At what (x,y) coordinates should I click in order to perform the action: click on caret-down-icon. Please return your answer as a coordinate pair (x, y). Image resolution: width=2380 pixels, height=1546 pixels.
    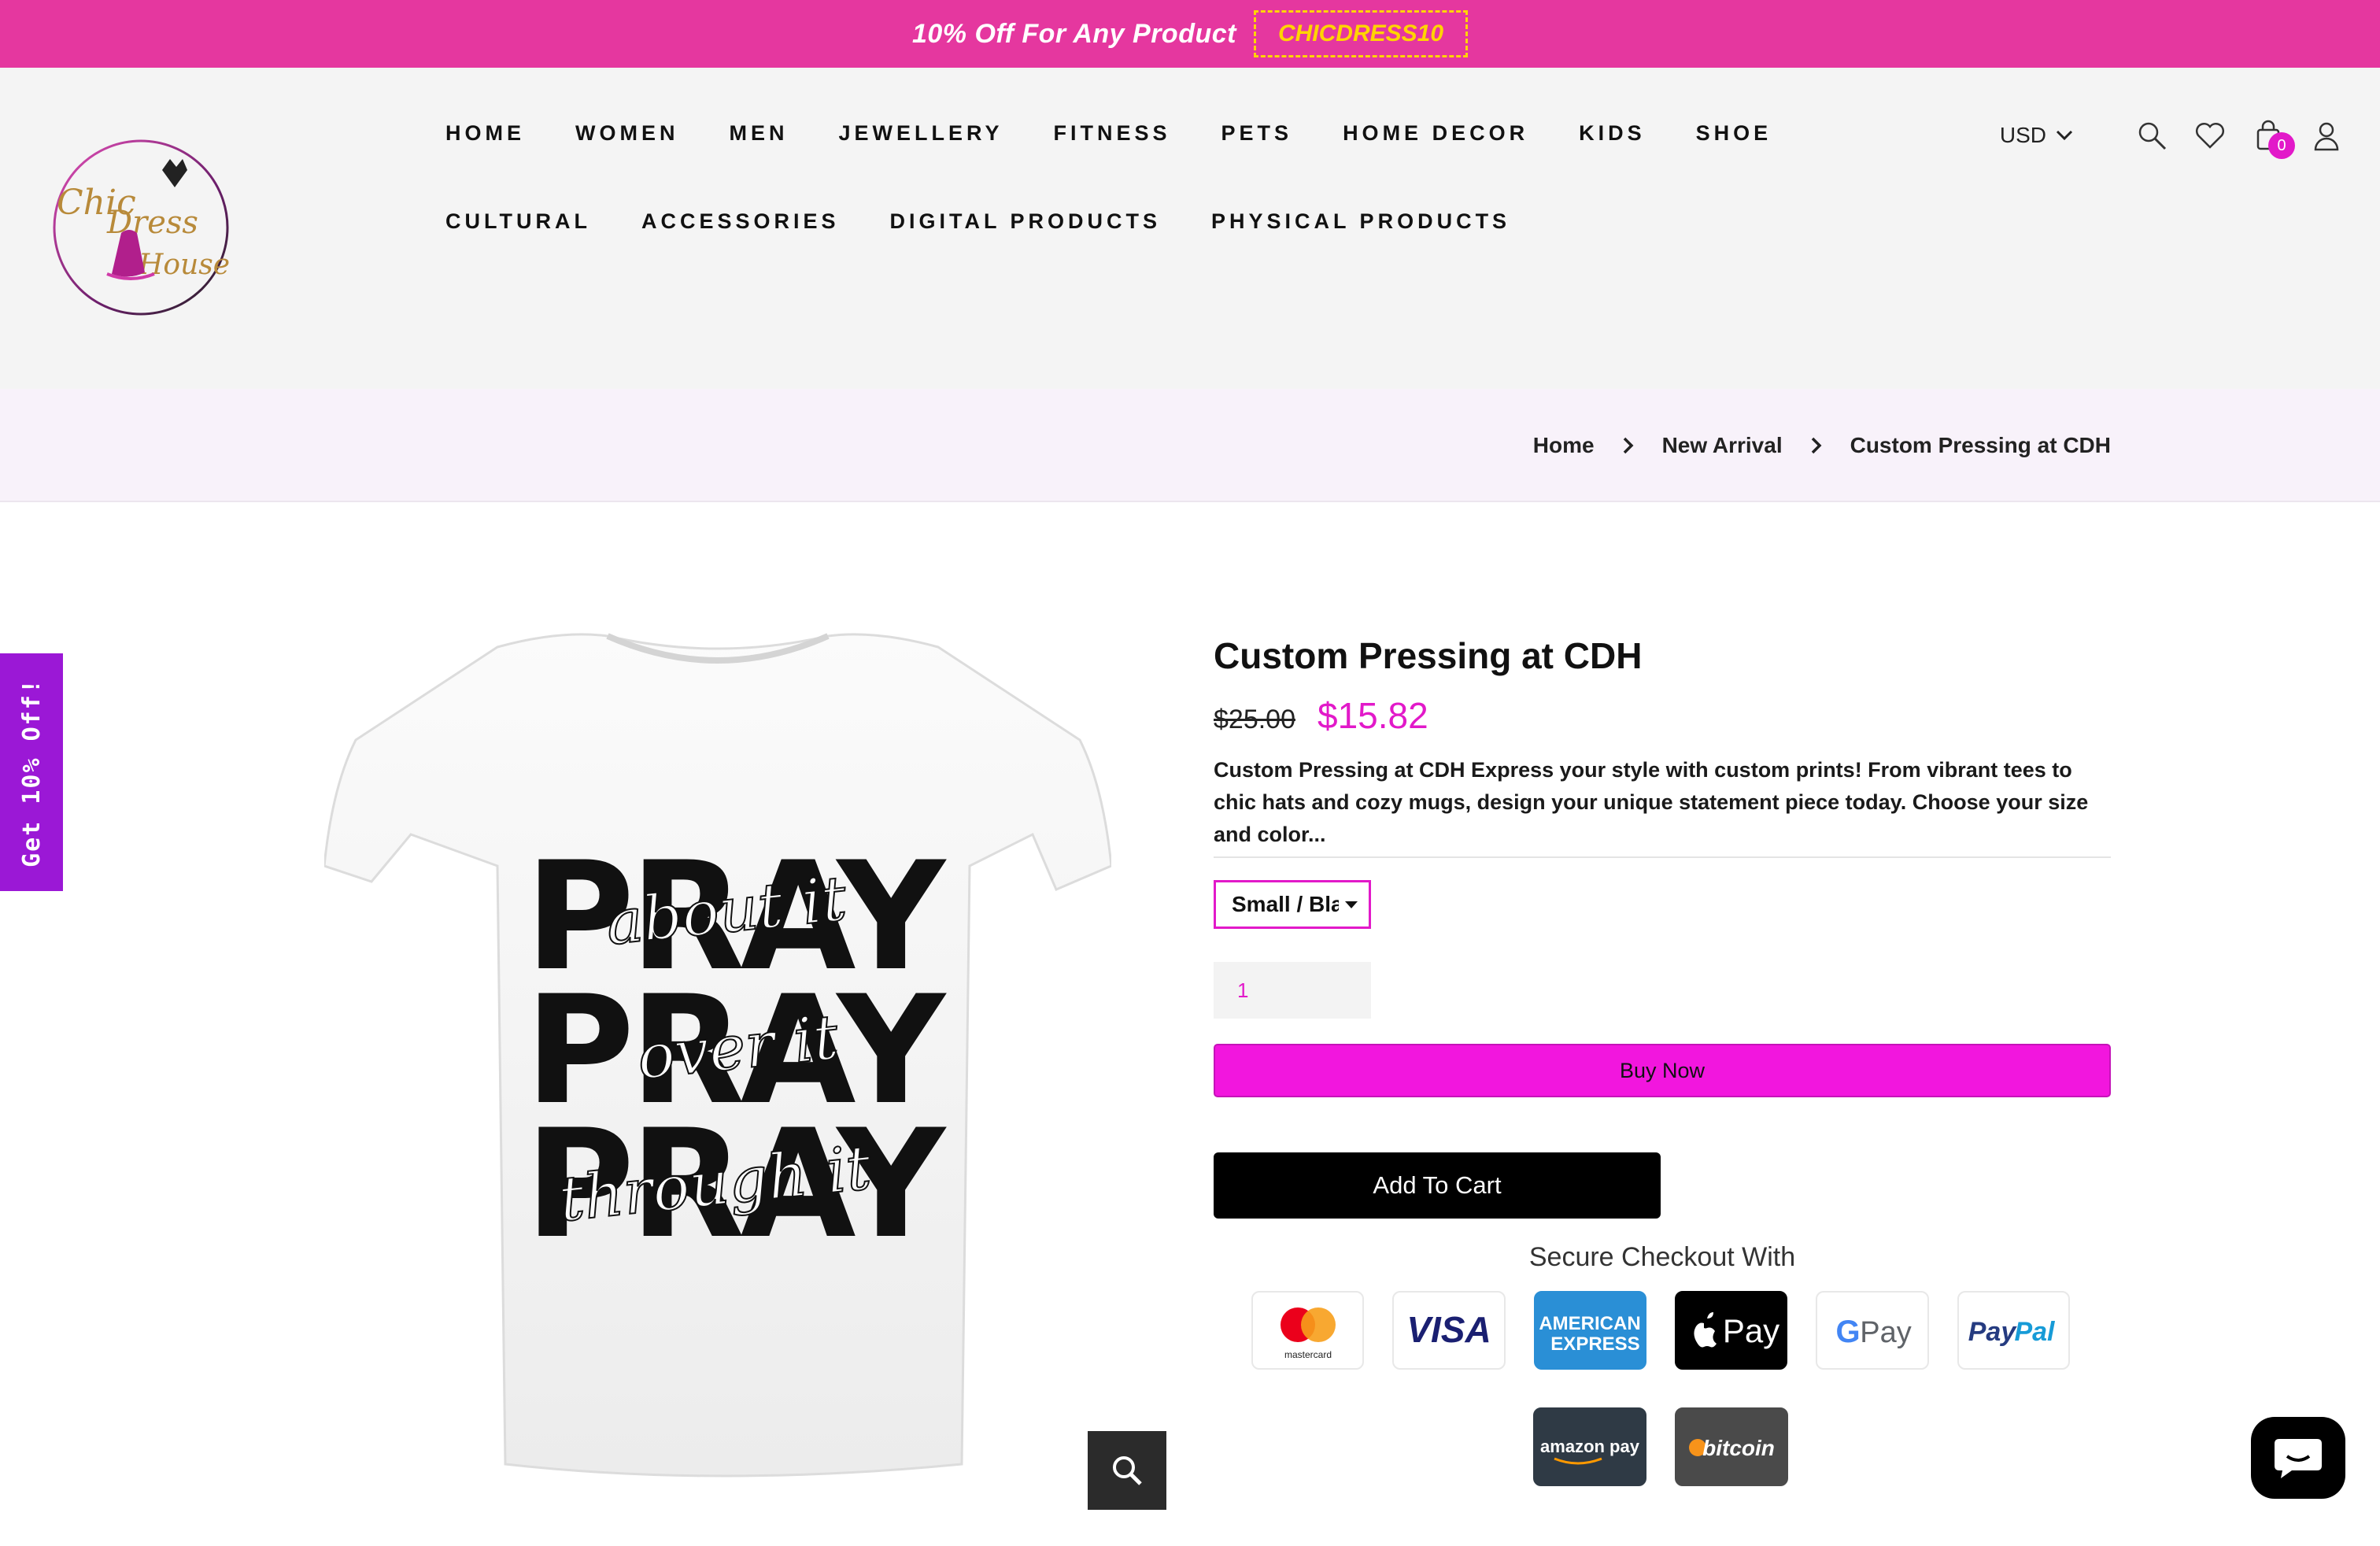
    Looking at the image, I should click on (1351, 905).